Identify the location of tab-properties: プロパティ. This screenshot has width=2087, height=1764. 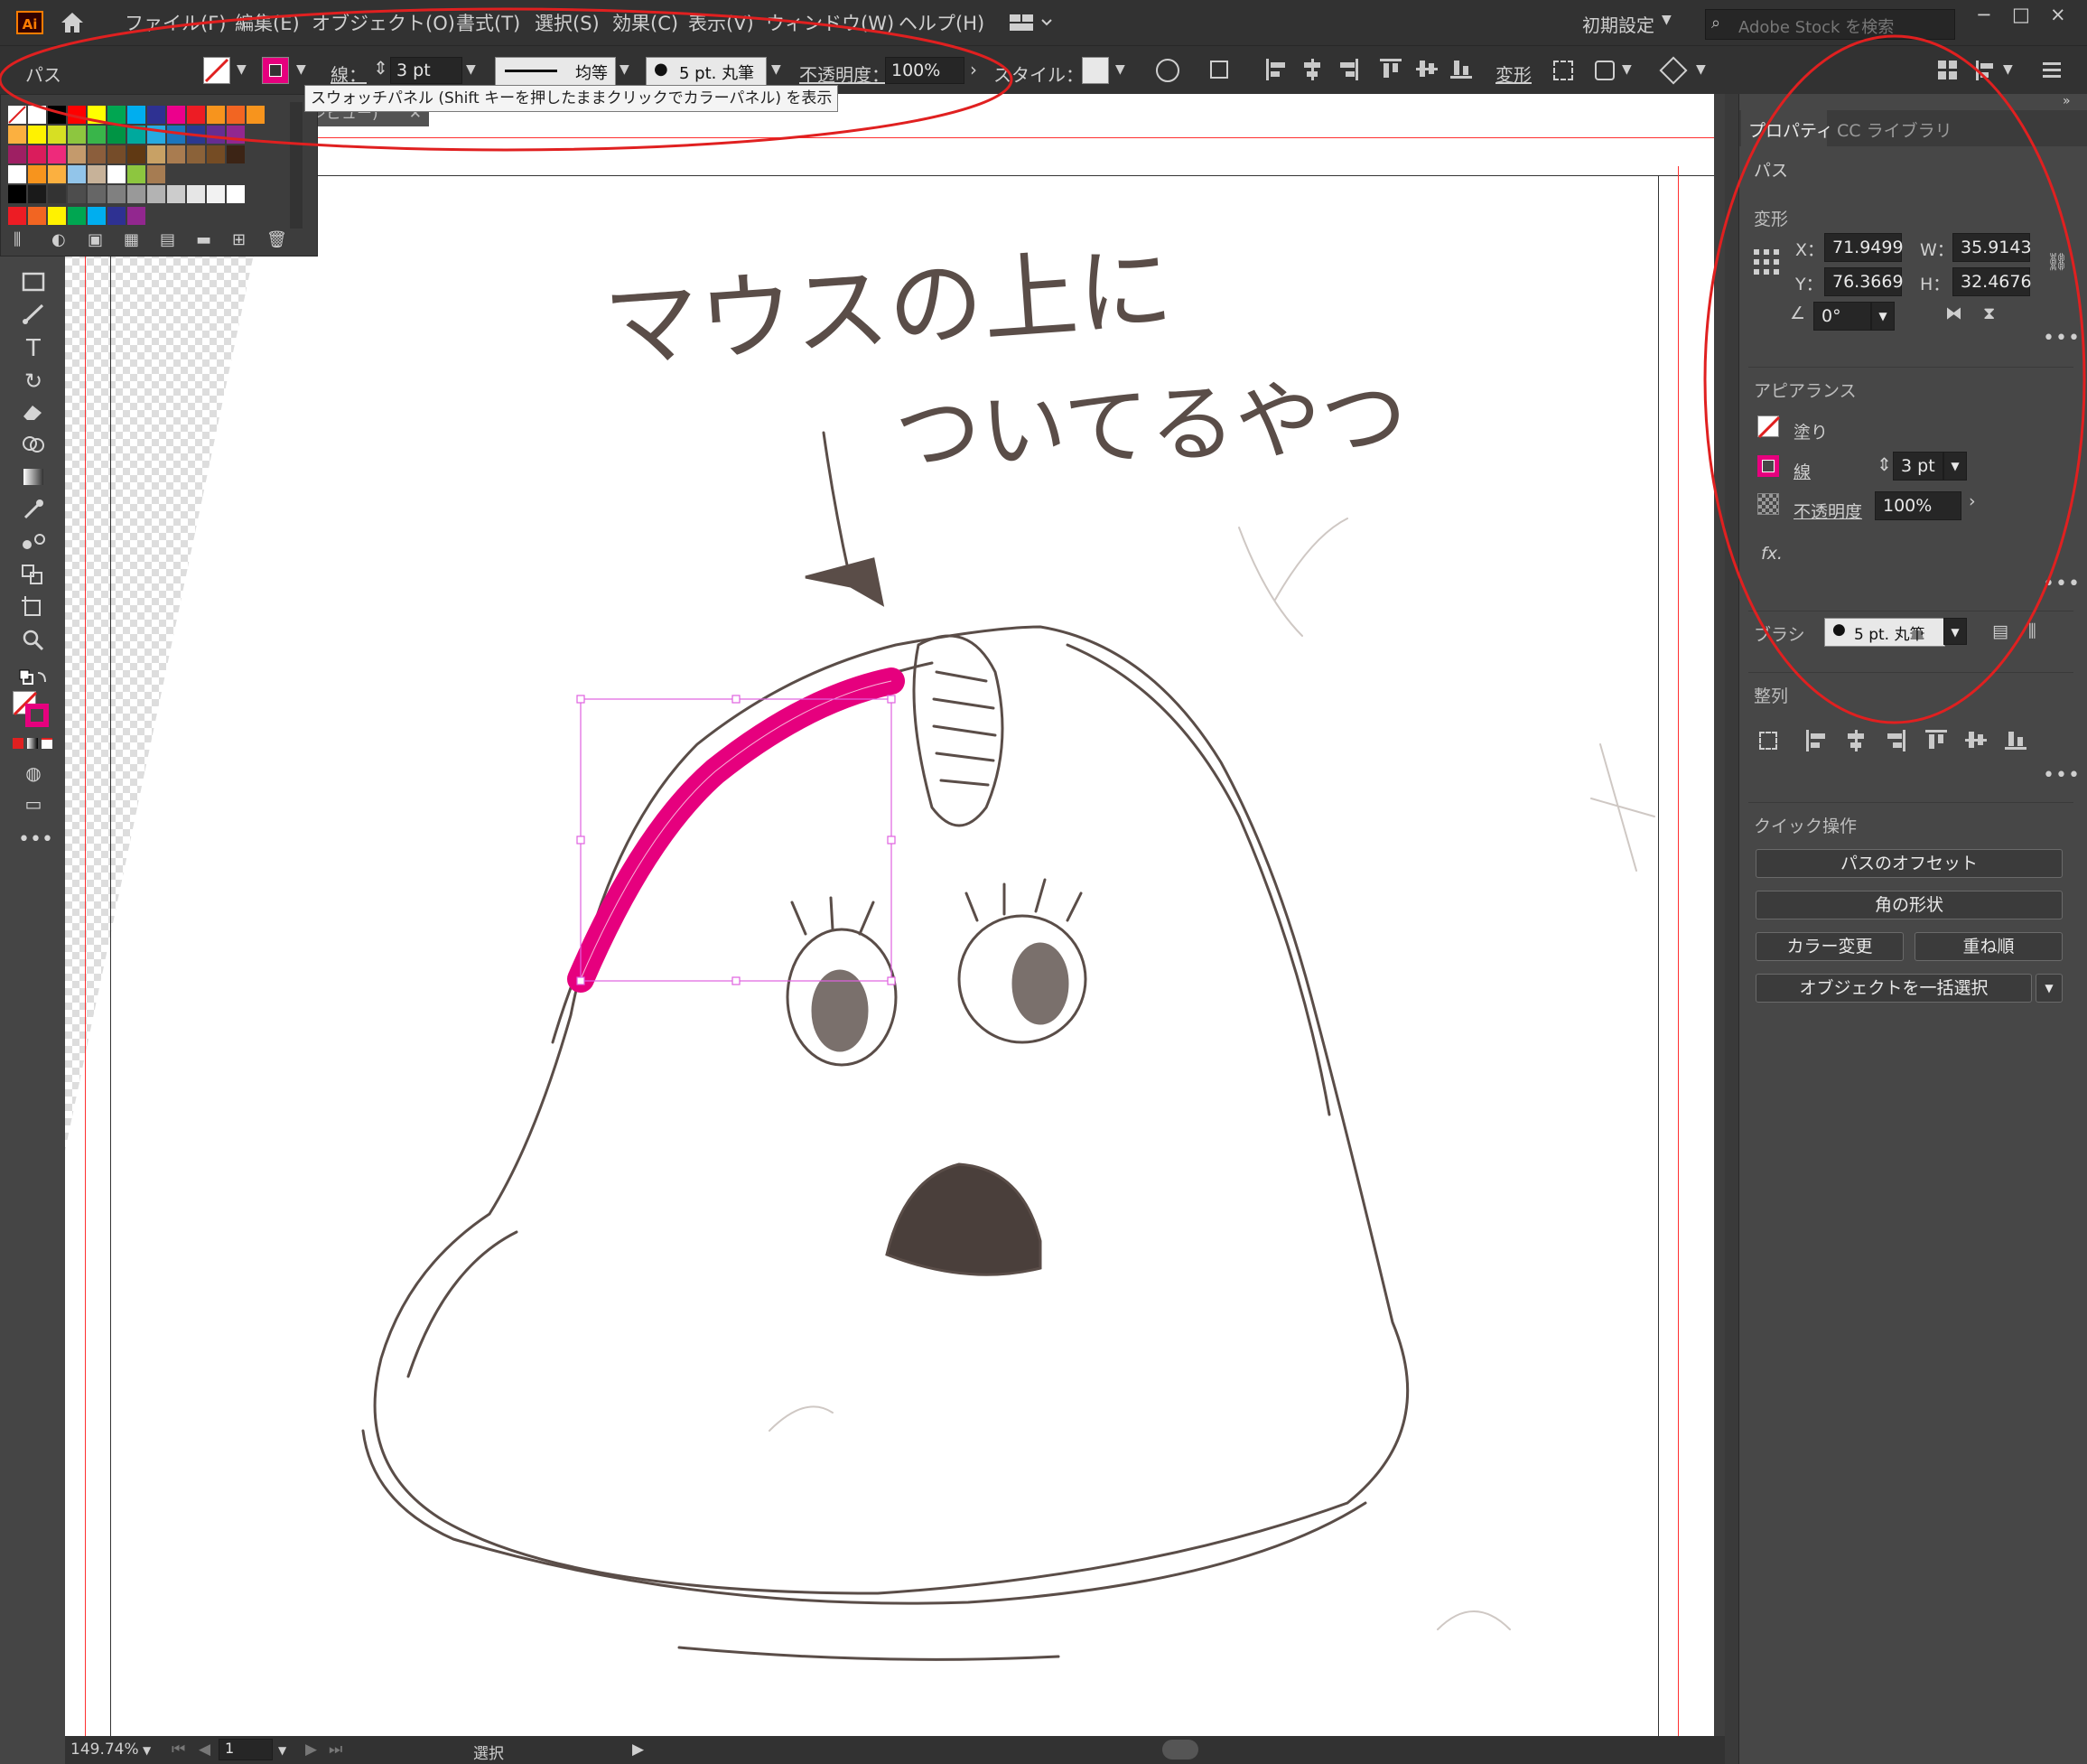
(1787, 128).